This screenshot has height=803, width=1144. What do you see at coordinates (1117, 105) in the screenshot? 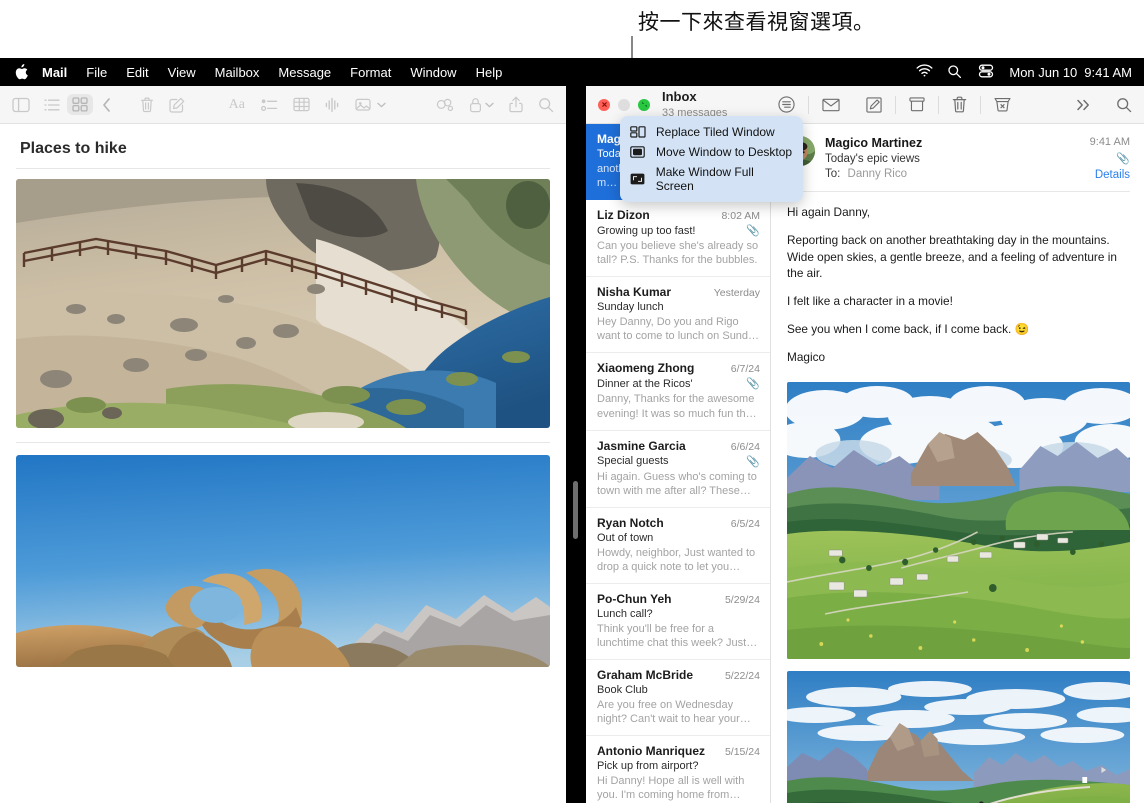
I see `mail-search-icon` at bounding box center [1117, 105].